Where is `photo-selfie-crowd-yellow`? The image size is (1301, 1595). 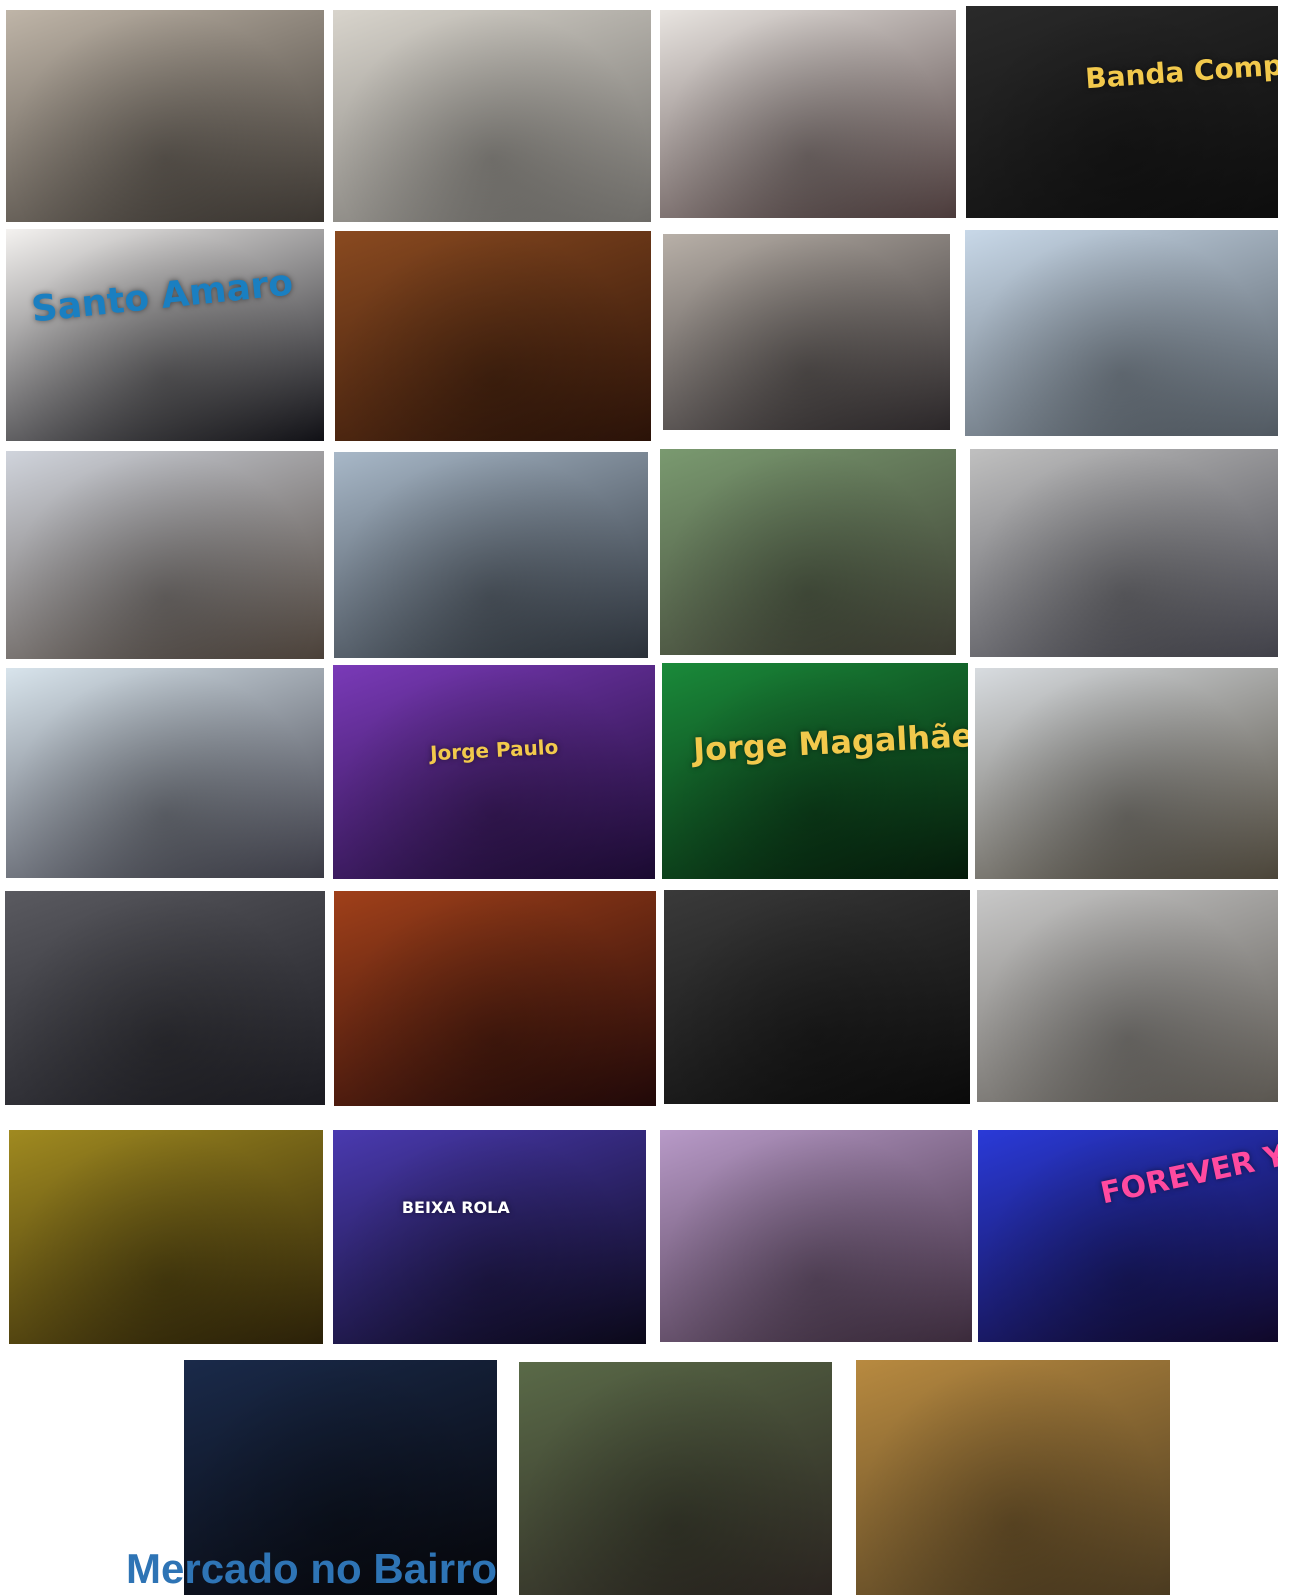 photo-selfie-crowd-yellow is located at coordinates (166, 1237).